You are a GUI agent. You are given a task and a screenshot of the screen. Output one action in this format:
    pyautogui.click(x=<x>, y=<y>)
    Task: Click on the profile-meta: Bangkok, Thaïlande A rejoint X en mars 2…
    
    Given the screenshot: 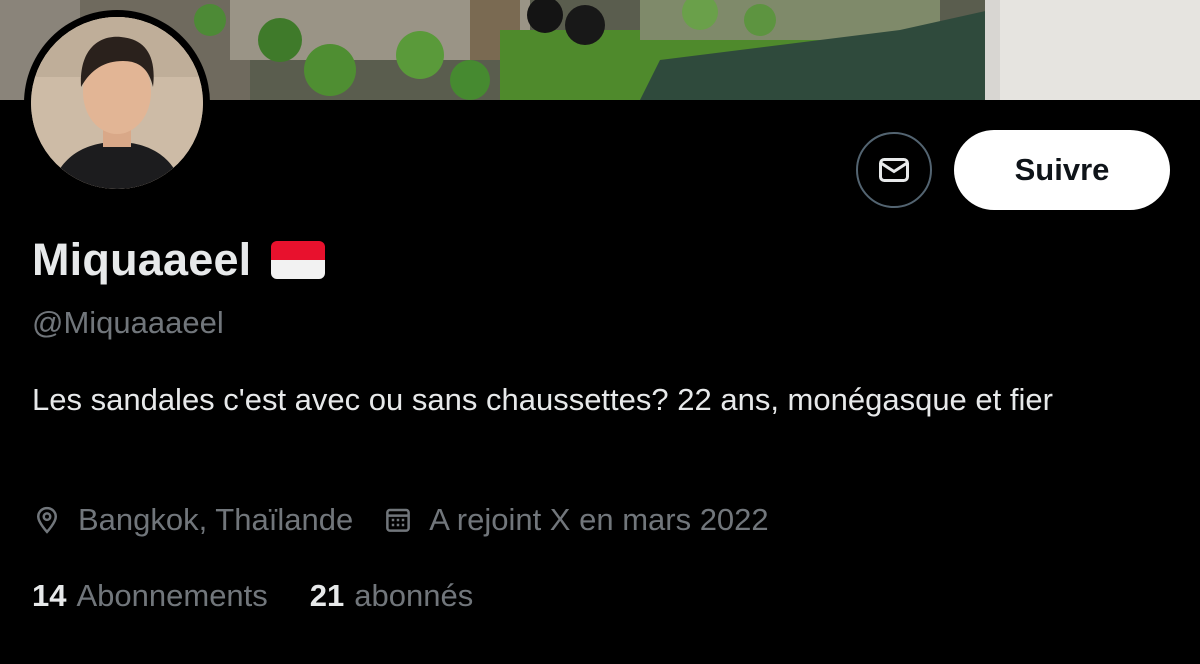 What is the action you would take?
    pyautogui.click(x=415, y=520)
    